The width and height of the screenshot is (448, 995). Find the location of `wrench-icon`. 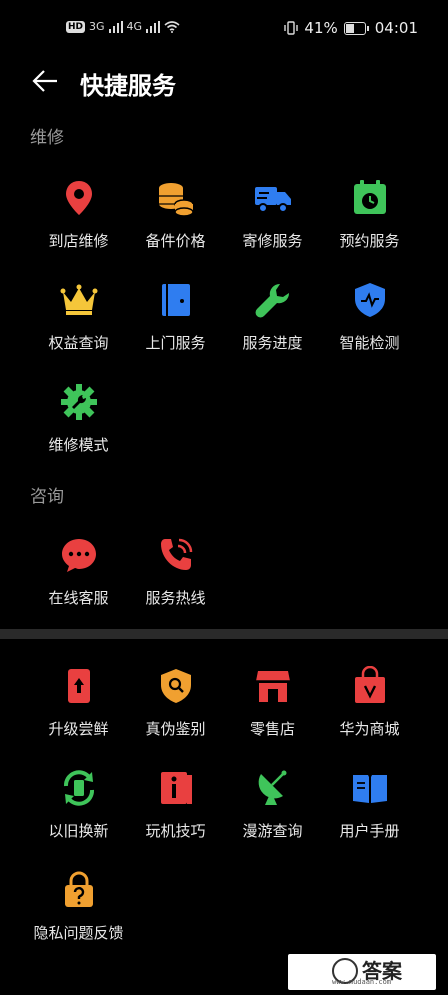

wrench-icon is located at coordinates (272, 300).